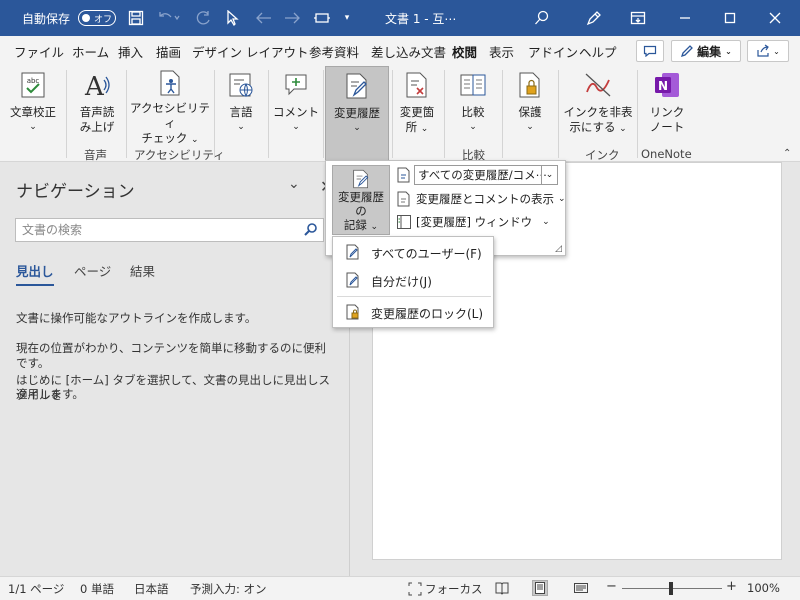 This screenshot has width=800, height=600. I want to click on qat-customize-icon: ▾, so click(347, 18).